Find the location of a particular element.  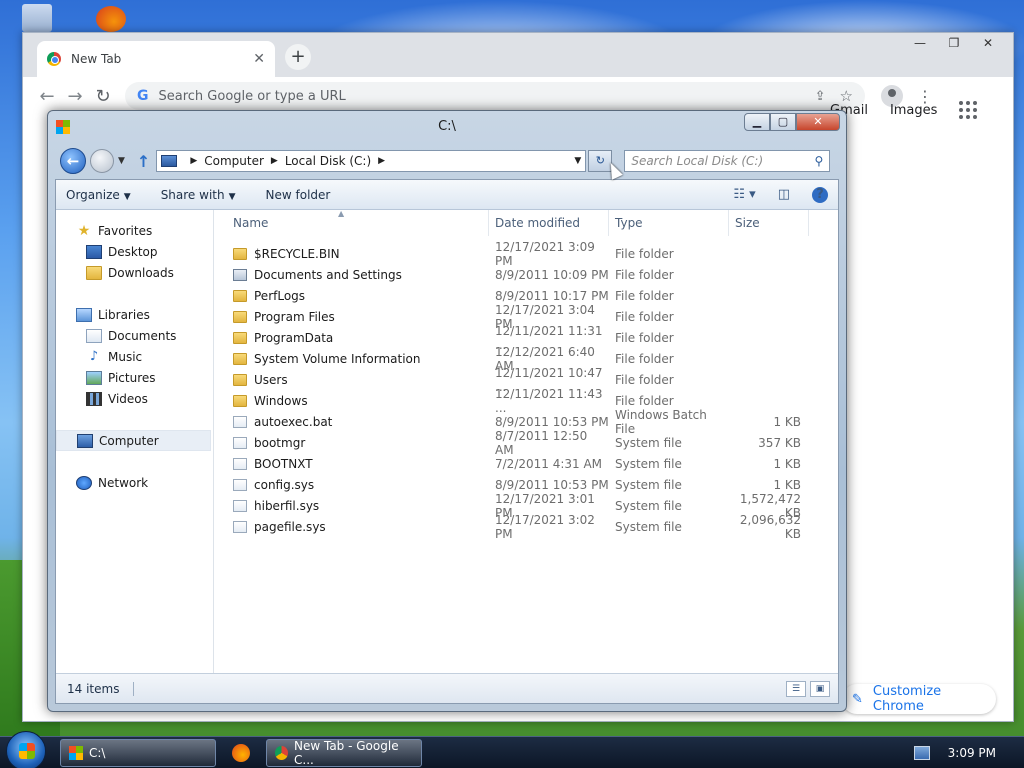

images-link: Images is located at coordinates (914, 110).